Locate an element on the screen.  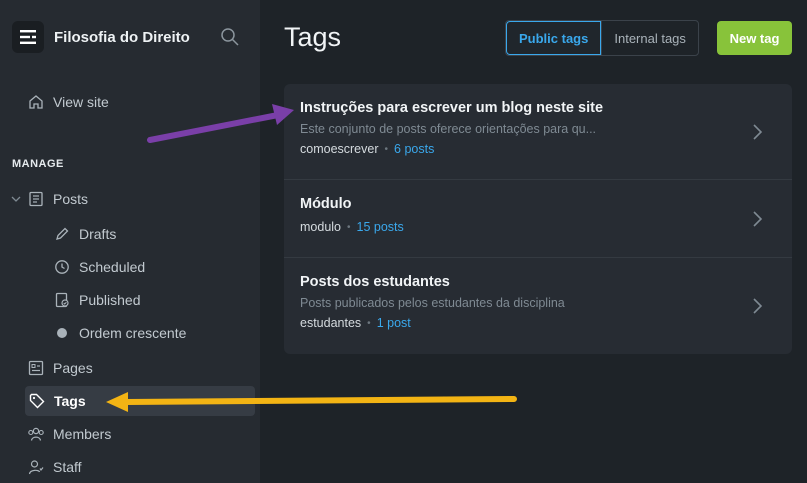
tag-meta: estudantes • 1 post is located at coordinates (538, 323).